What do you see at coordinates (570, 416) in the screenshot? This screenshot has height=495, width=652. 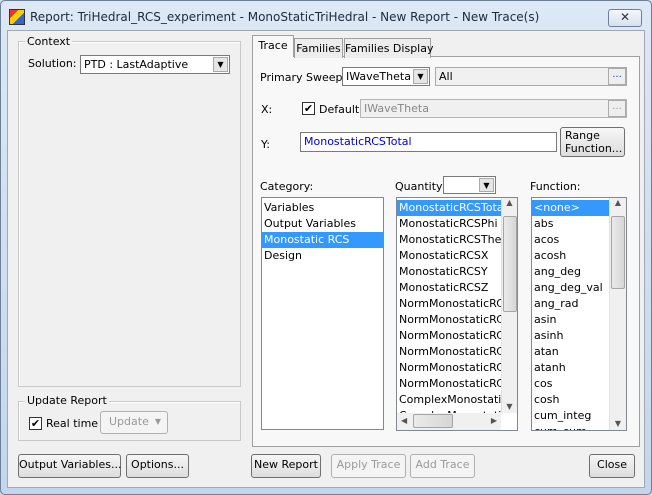 I see `function-item: cum_integ` at bounding box center [570, 416].